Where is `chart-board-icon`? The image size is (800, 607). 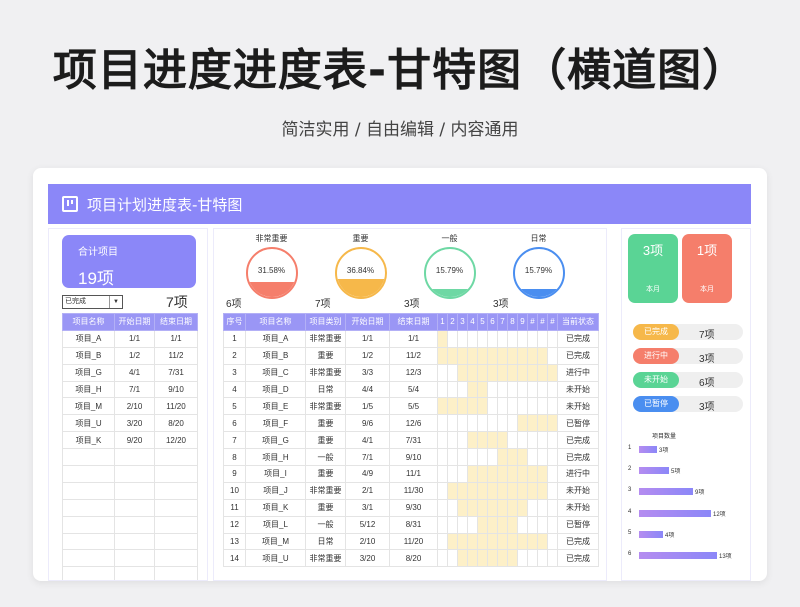
chart-board-icon is located at coordinates (70, 204).